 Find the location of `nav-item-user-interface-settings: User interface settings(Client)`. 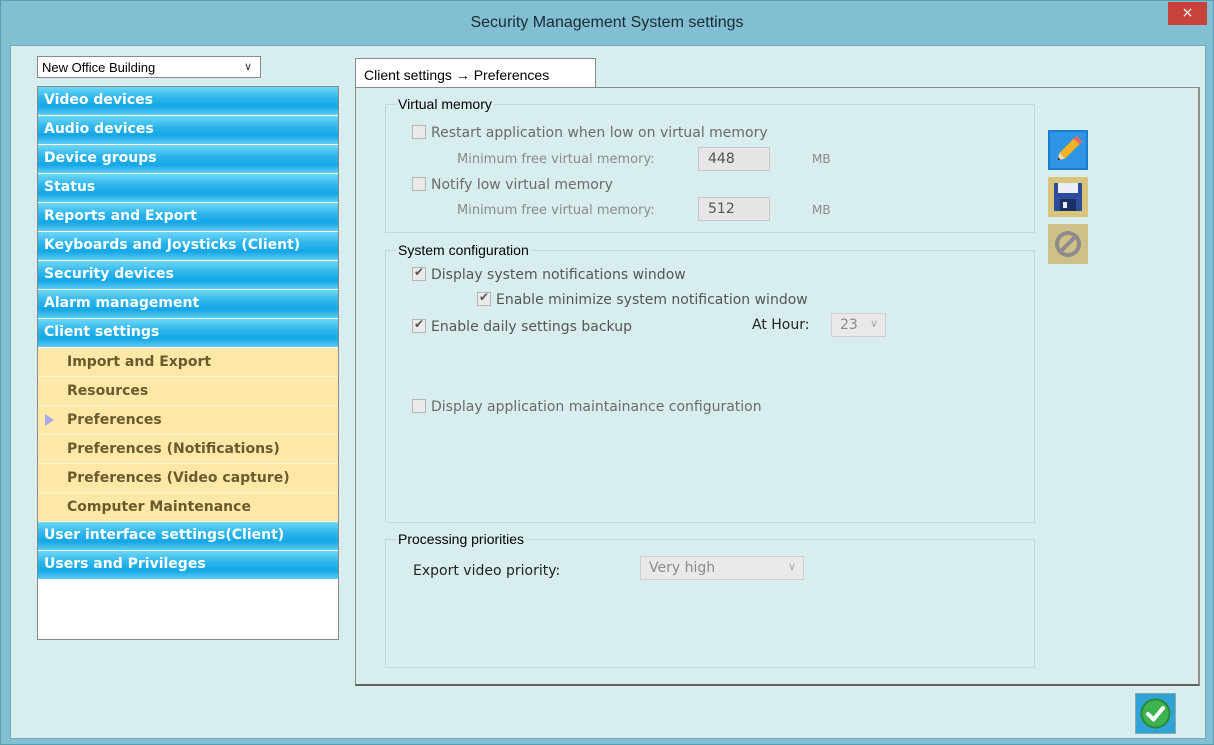

nav-item-user-interface-settings: User interface settings(Client) is located at coordinates (188, 536).